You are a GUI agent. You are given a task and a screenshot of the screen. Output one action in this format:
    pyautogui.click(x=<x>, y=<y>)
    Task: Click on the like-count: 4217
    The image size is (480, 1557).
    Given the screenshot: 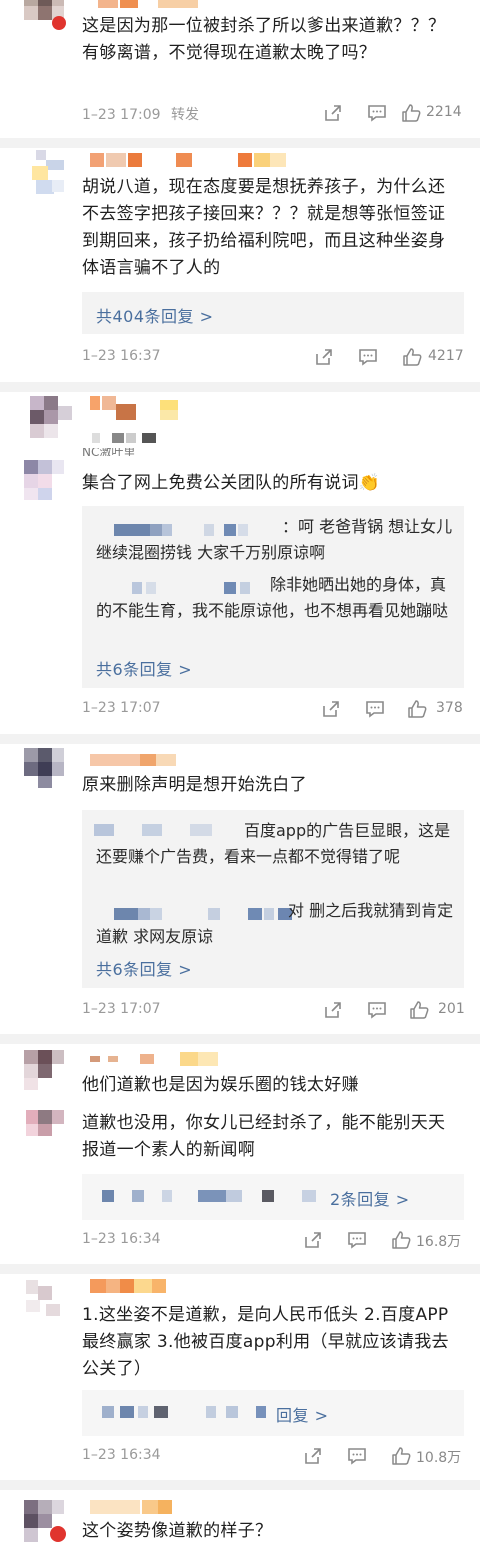 What is the action you would take?
    pyautogui.click(x=446, y=356)
    